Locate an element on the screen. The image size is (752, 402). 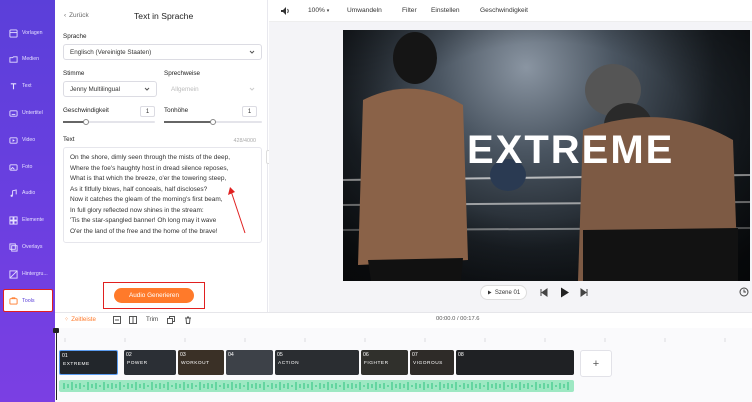
clip-number: 07 is located at coordinates (415, 355).